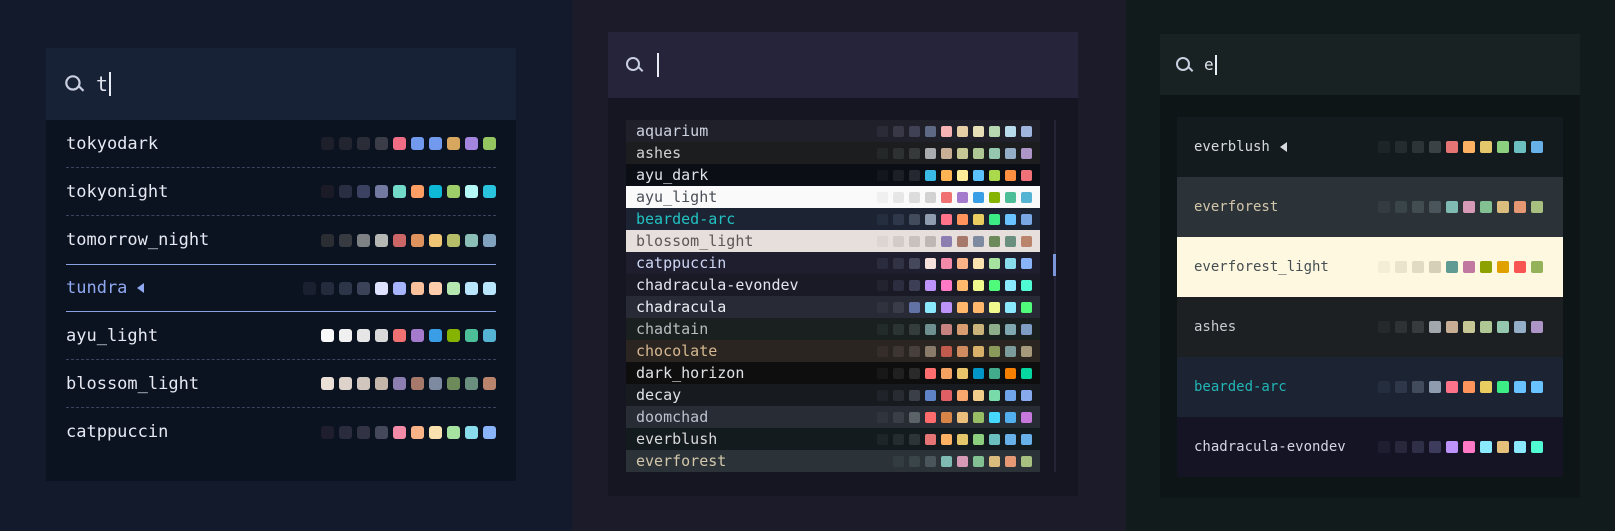 The image size is (1615, 531). What do you see at coordinates (281, 192) in the screenshot?
I see `theme-item-tokyonight: tokyonight` at bounding box center [281, 192].